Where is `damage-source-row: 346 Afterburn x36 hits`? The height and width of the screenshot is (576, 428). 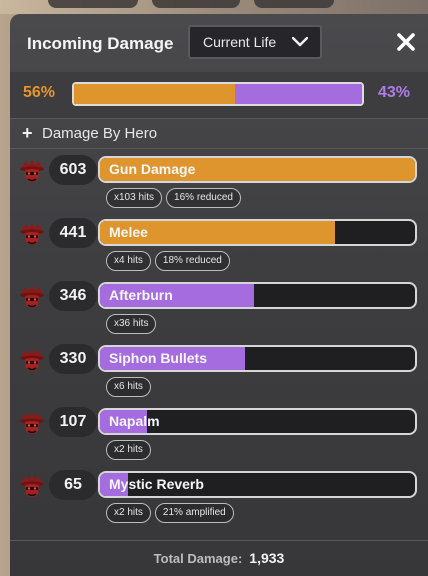
damage-source-row: 346 Afterburn x36 hits is located at coordinates (219, 311).